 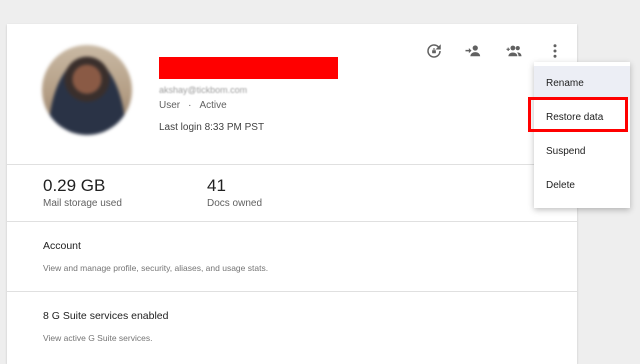 What do you see at coordinates (434, 51) in the screenshot?
I see `restore-icon` at bounding box center [434, 51].